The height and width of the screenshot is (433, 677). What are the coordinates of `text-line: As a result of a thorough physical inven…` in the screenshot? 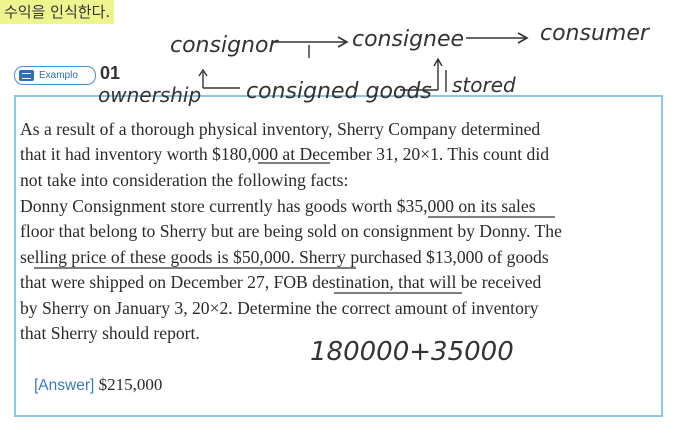 It's located at (280, 129).